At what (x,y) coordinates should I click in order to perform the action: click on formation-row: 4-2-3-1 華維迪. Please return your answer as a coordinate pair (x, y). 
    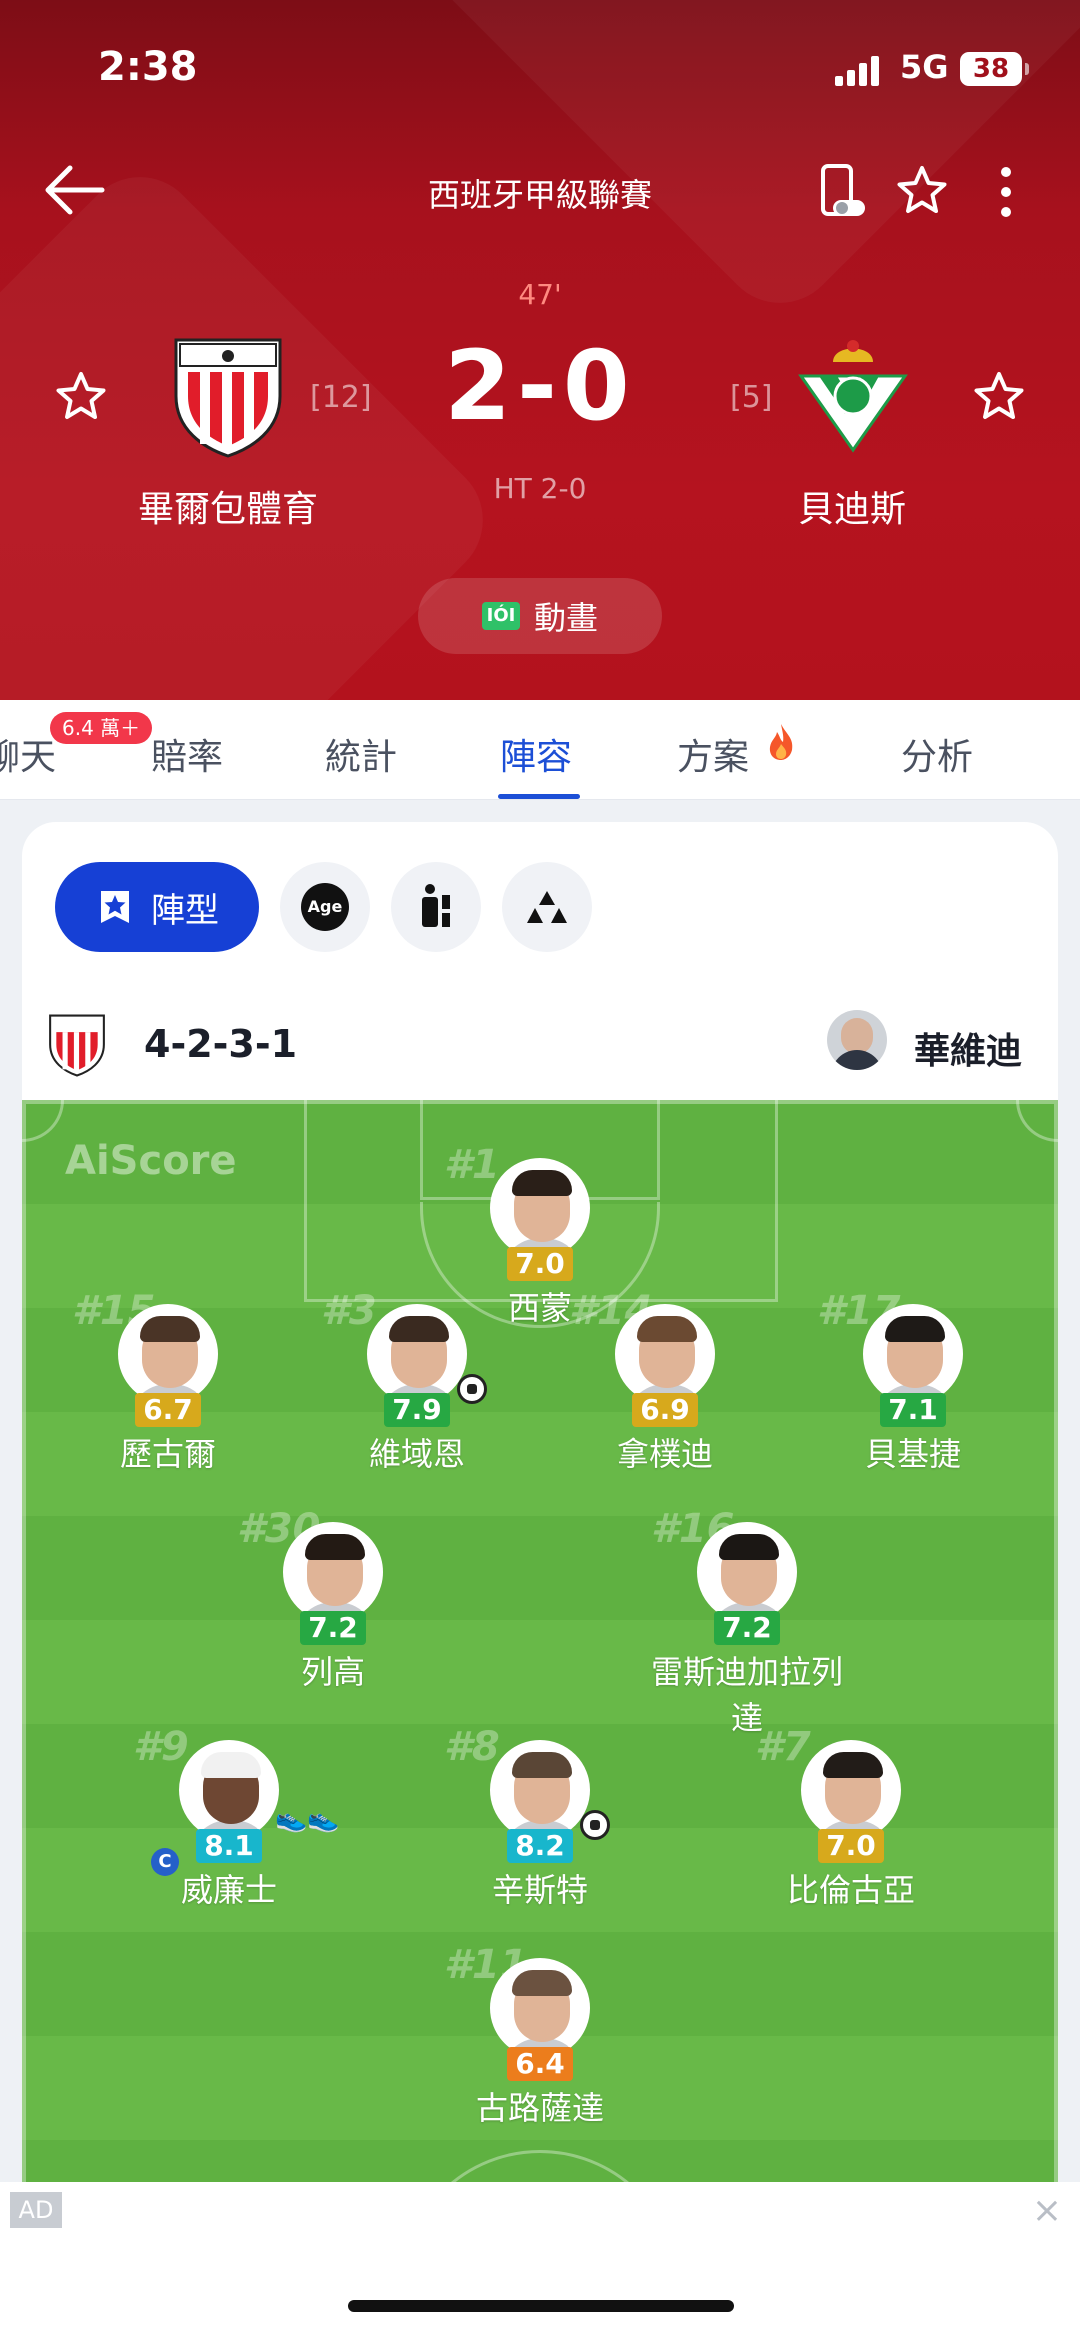
    Looking at the image, I should click on (540, 1042).